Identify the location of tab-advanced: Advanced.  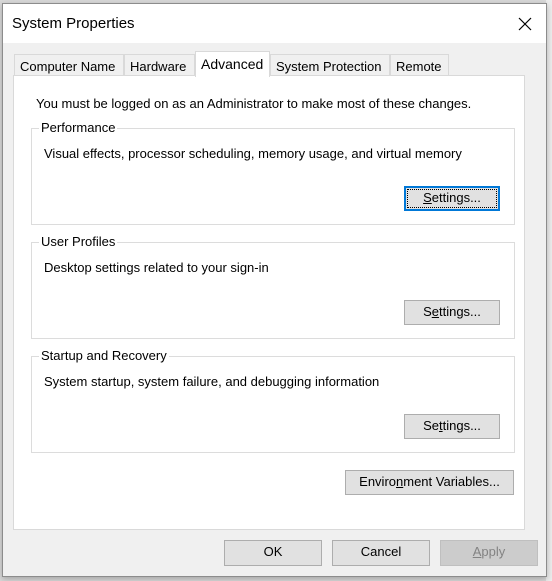
(232, 64).